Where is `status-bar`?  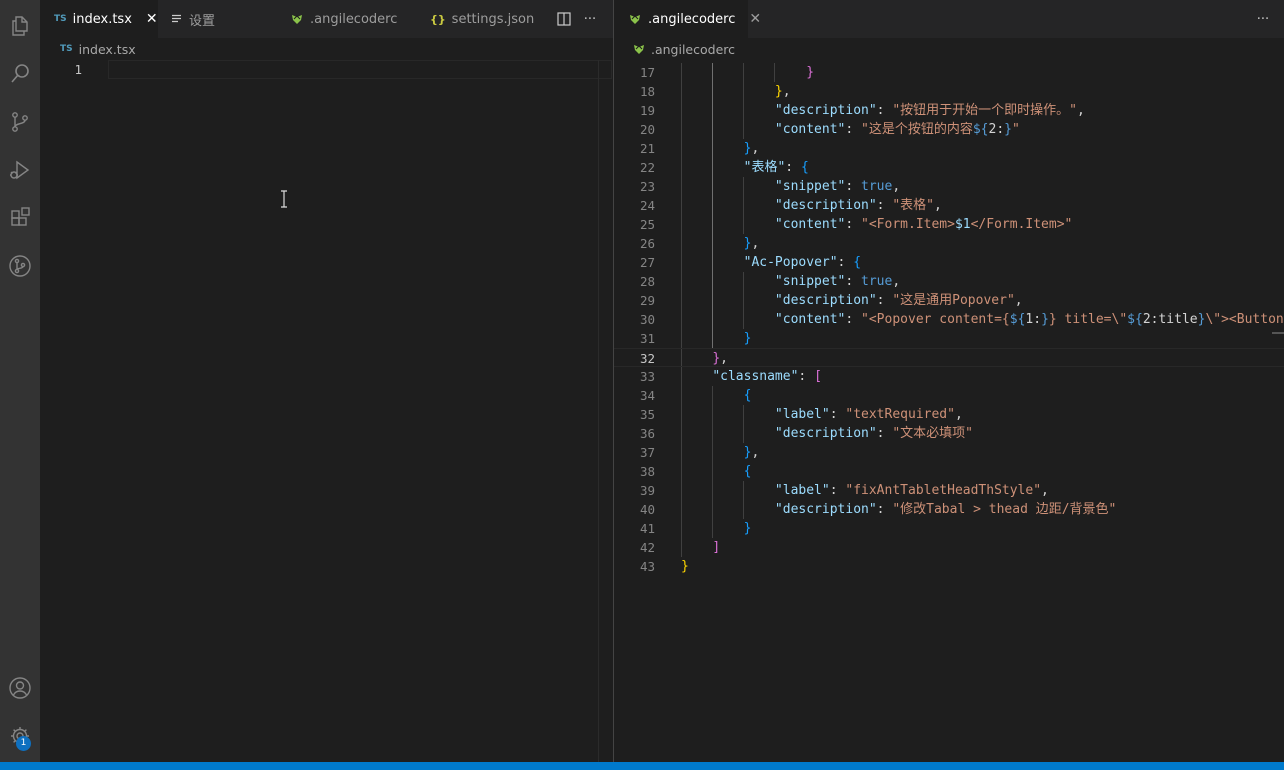
status-bar is located at coordinates (642, 766).